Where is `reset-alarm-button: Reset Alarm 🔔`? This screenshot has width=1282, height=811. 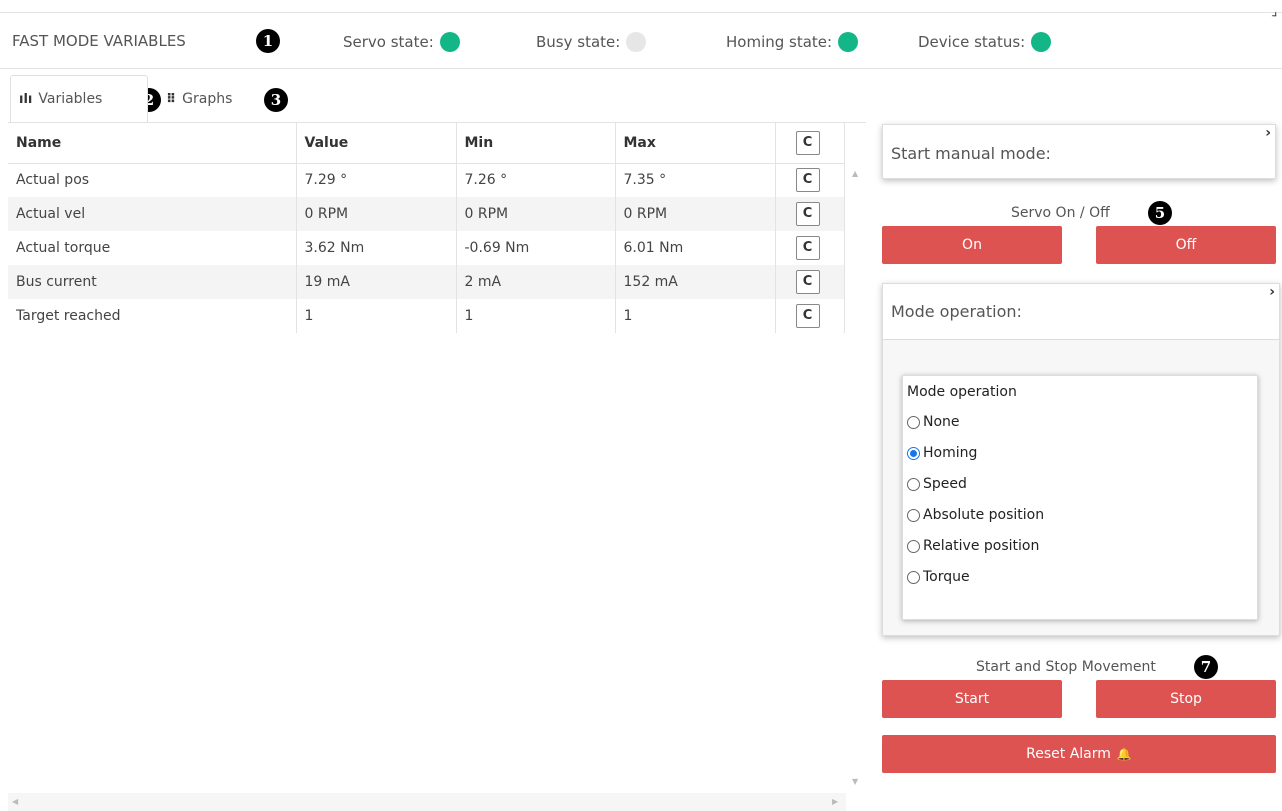 reset-alarm-button: Reset Alarm 🔔 is located at coordinates (1079, 754).